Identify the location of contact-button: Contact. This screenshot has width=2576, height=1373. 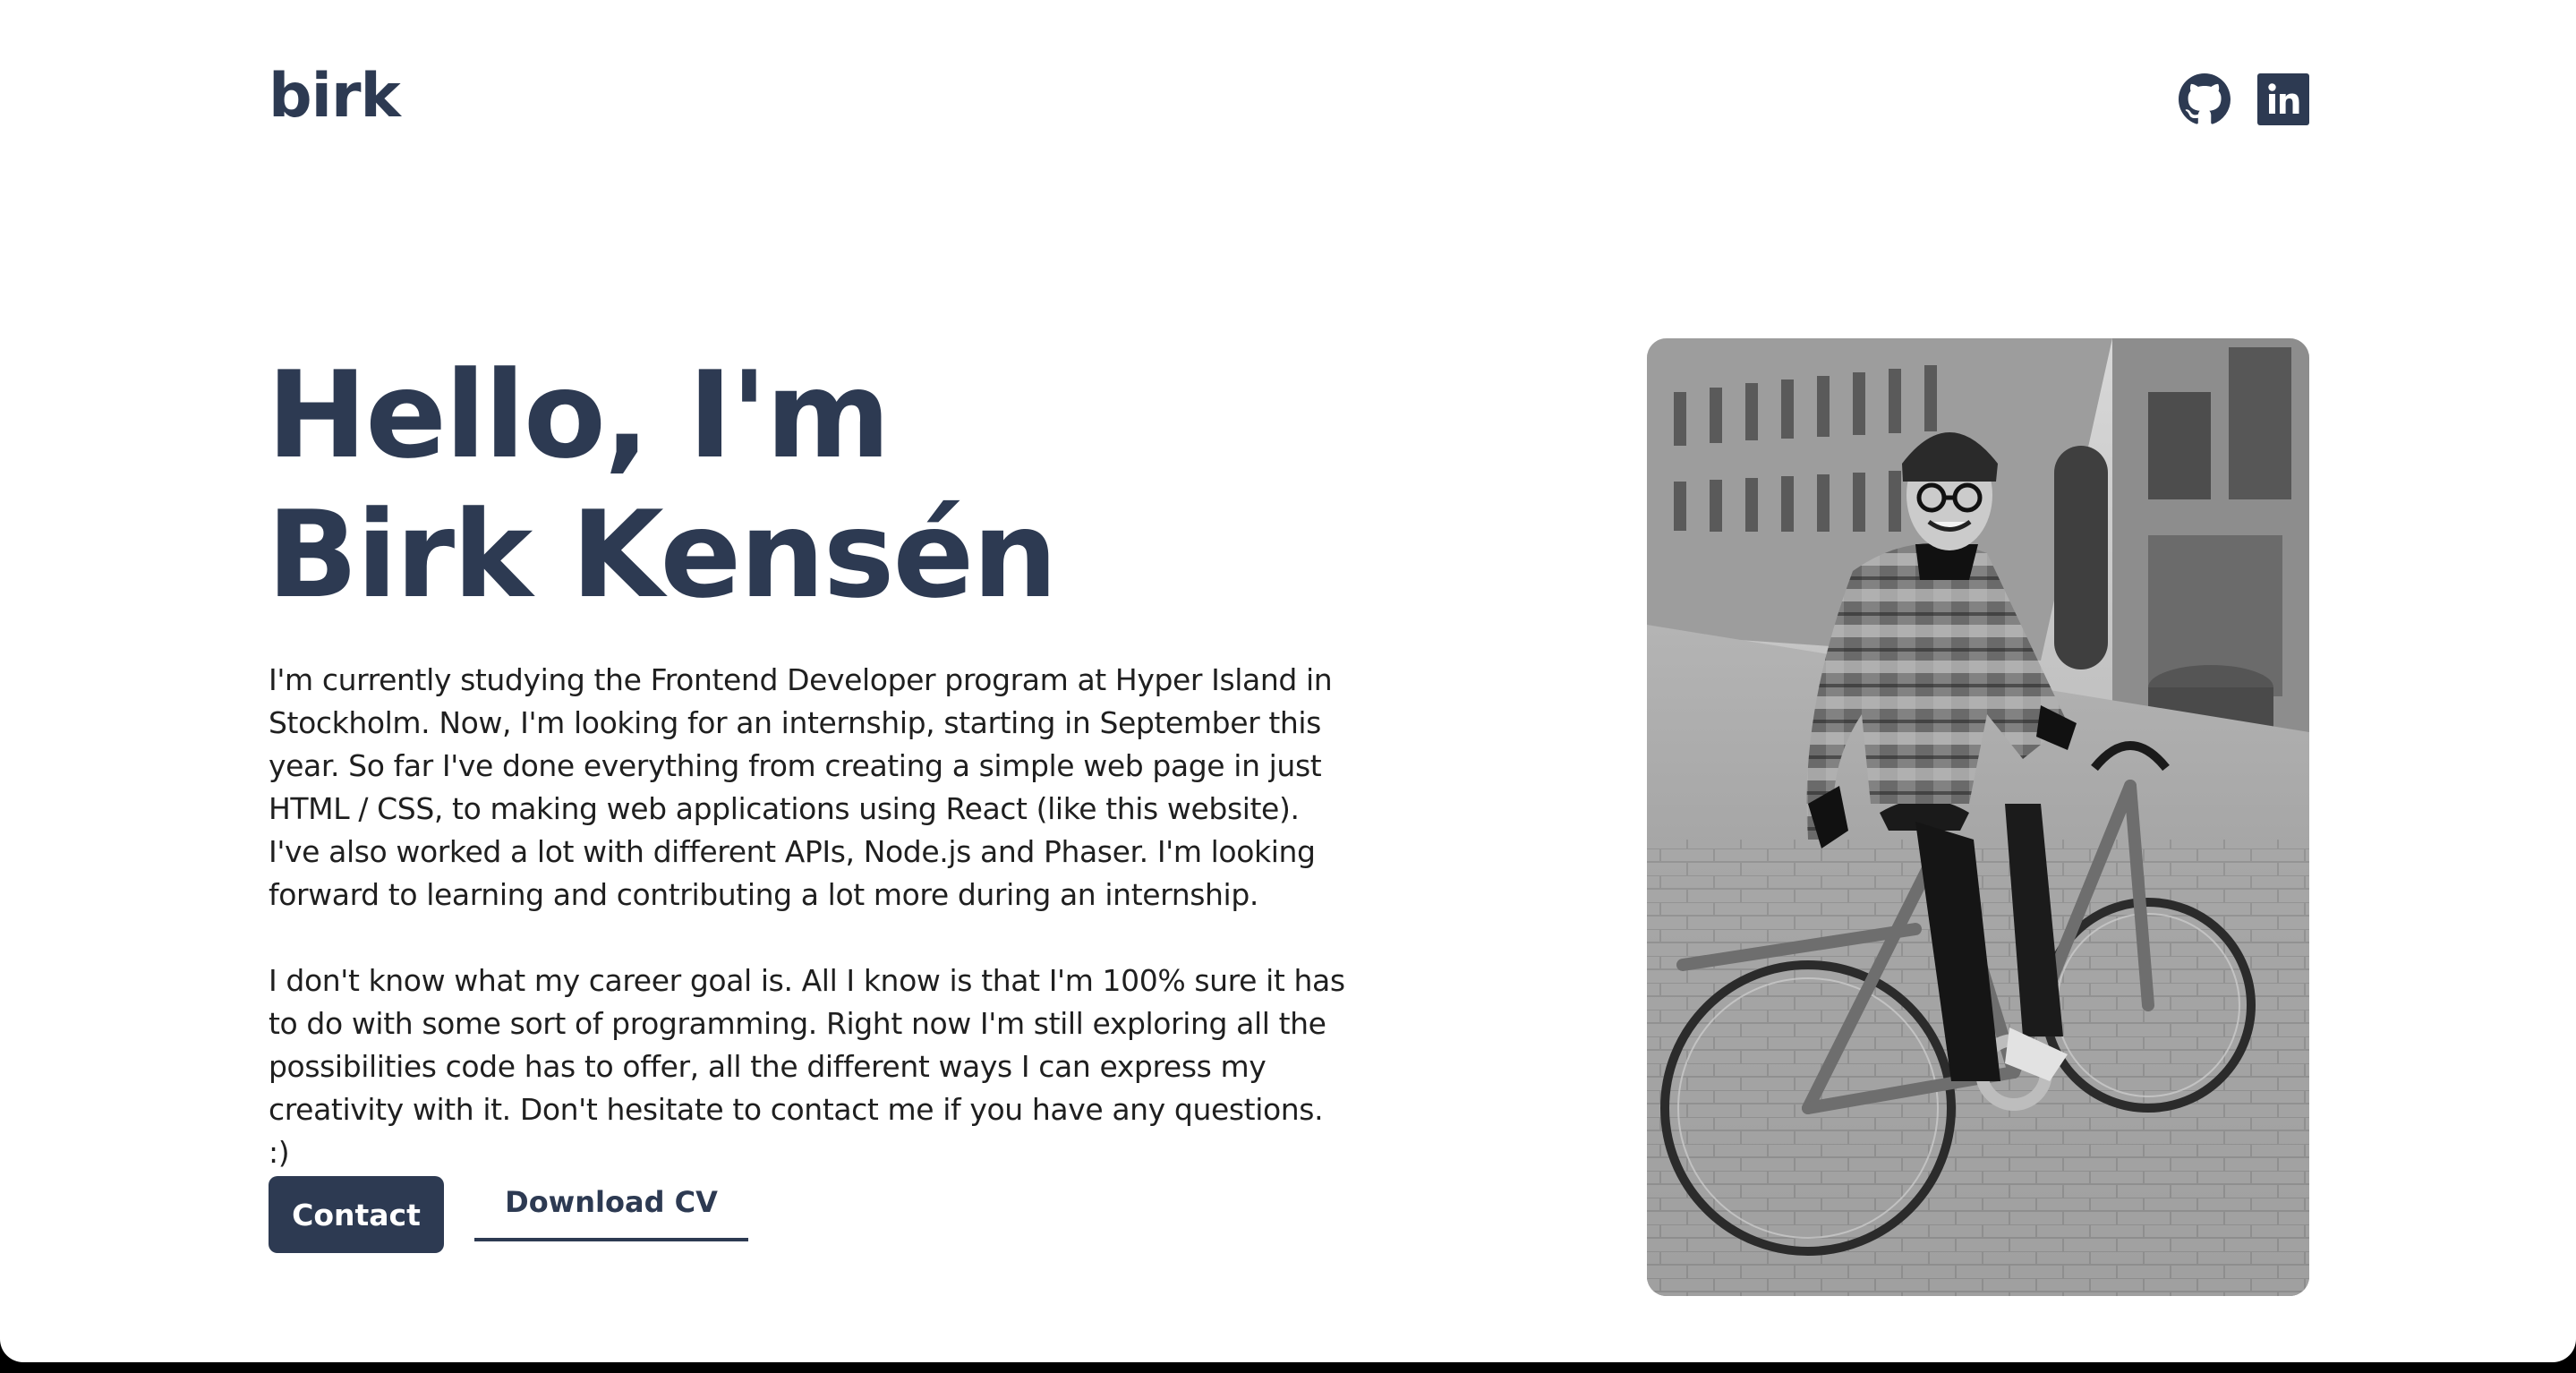
(356, 1214).